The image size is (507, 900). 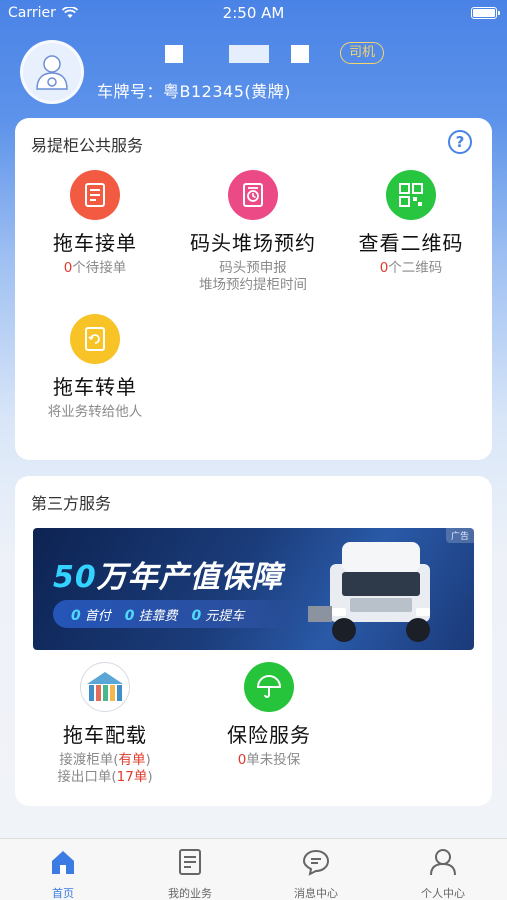 I want to click on tab-profile: 个人中心, so click(x=443, y=873).